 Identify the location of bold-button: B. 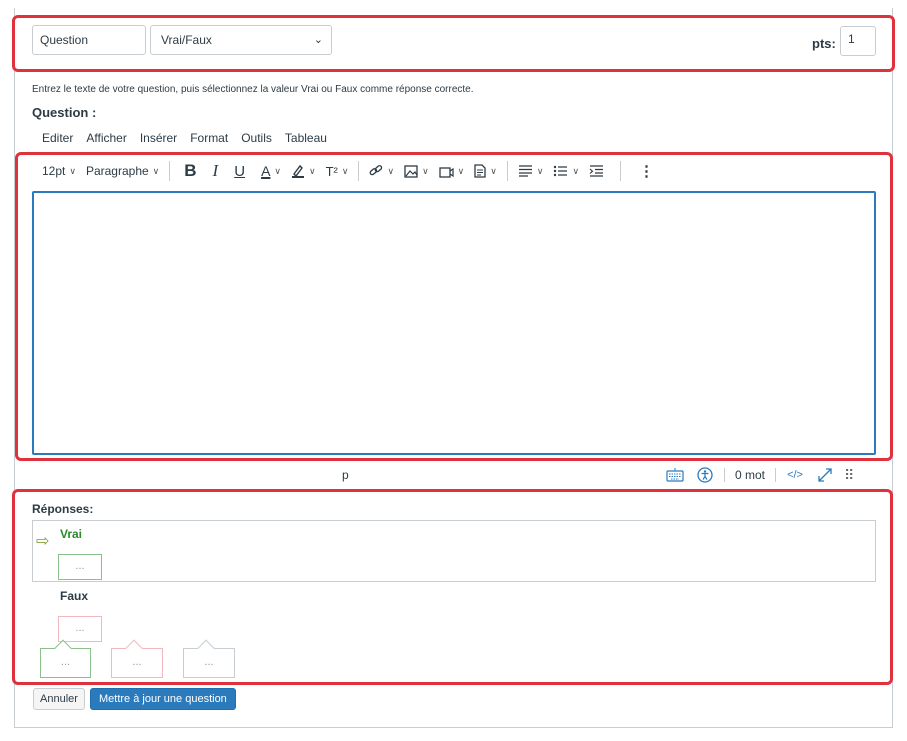
(190, 171).